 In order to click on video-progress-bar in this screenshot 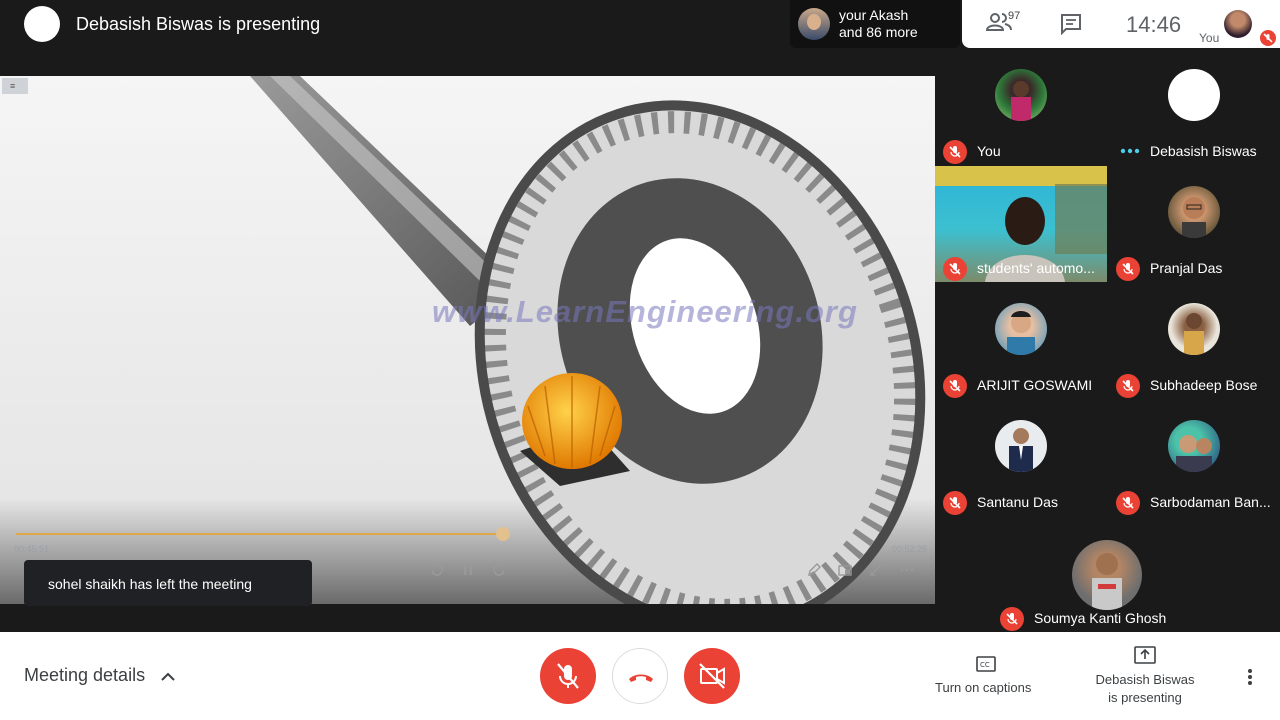, I will do `click(260, 534)`.